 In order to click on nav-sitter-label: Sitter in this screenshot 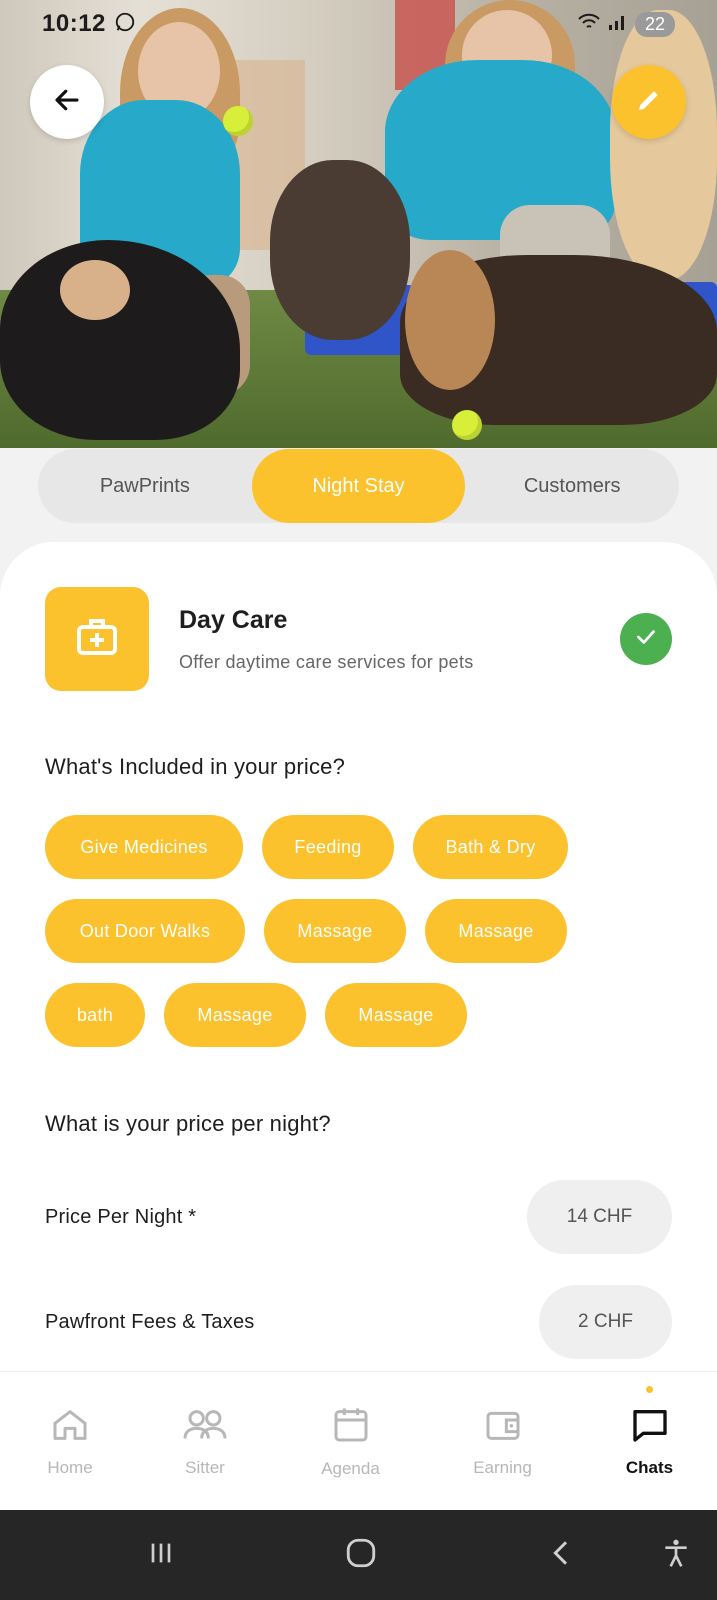, I will do `click(205, 1467)`.